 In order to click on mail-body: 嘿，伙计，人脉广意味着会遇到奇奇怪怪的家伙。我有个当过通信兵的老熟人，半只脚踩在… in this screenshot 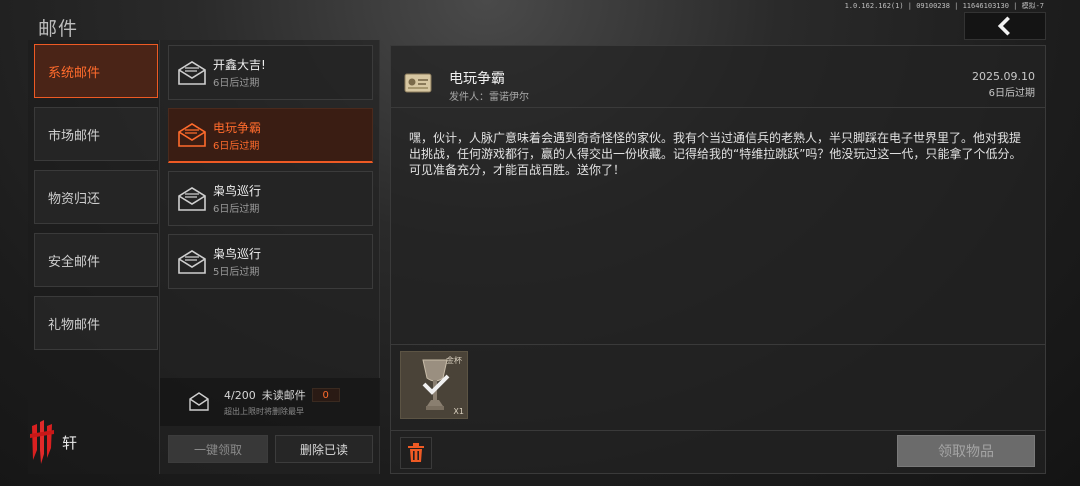, I will do `click(715, 154)`.